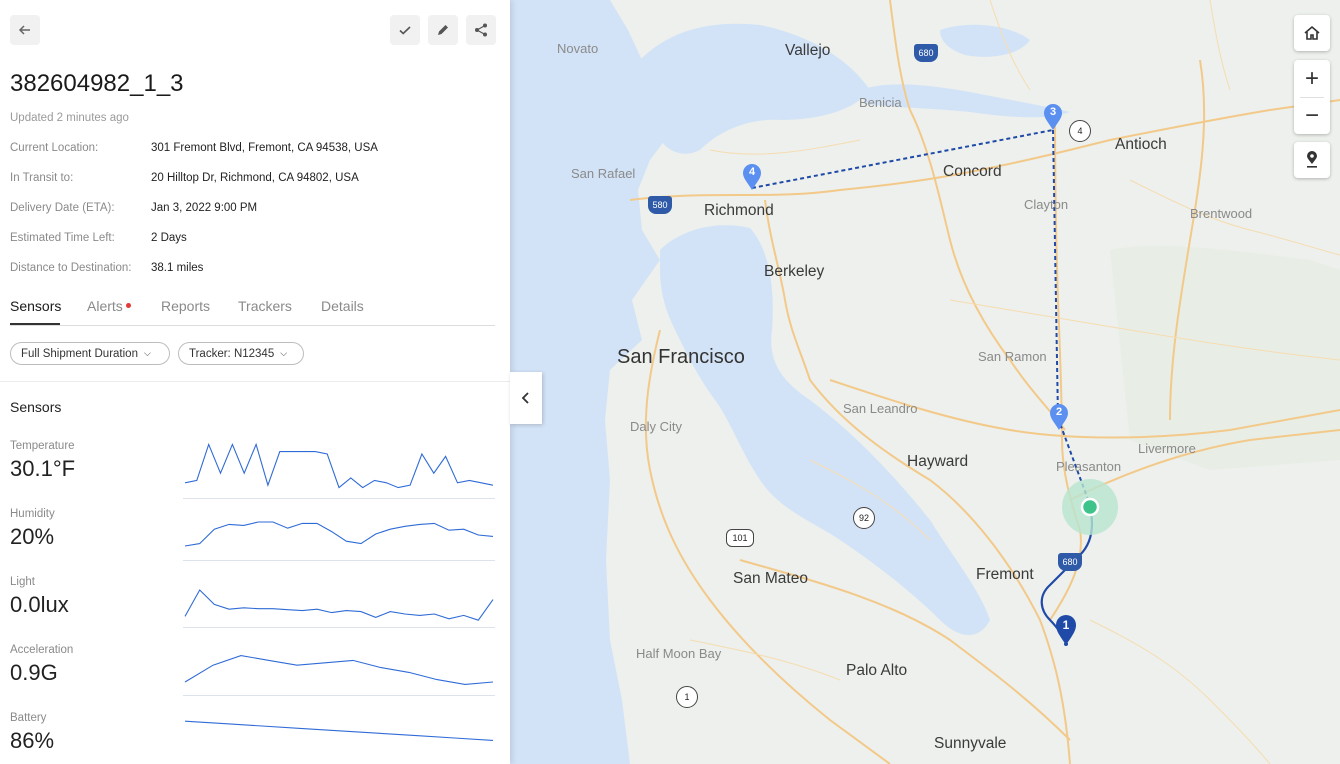 The height and width of the screenshot is (764, 1340). Describe the element at coordinates (687, 697) in the screenshot. I see `shield-1: 1` at that location.